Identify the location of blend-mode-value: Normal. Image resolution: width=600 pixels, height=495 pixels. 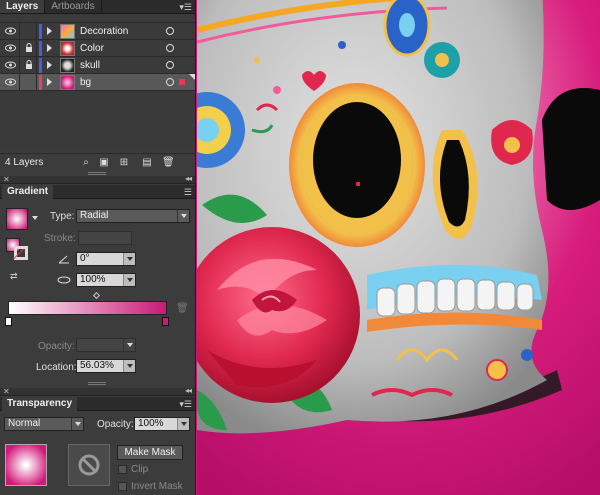
(24, 423).